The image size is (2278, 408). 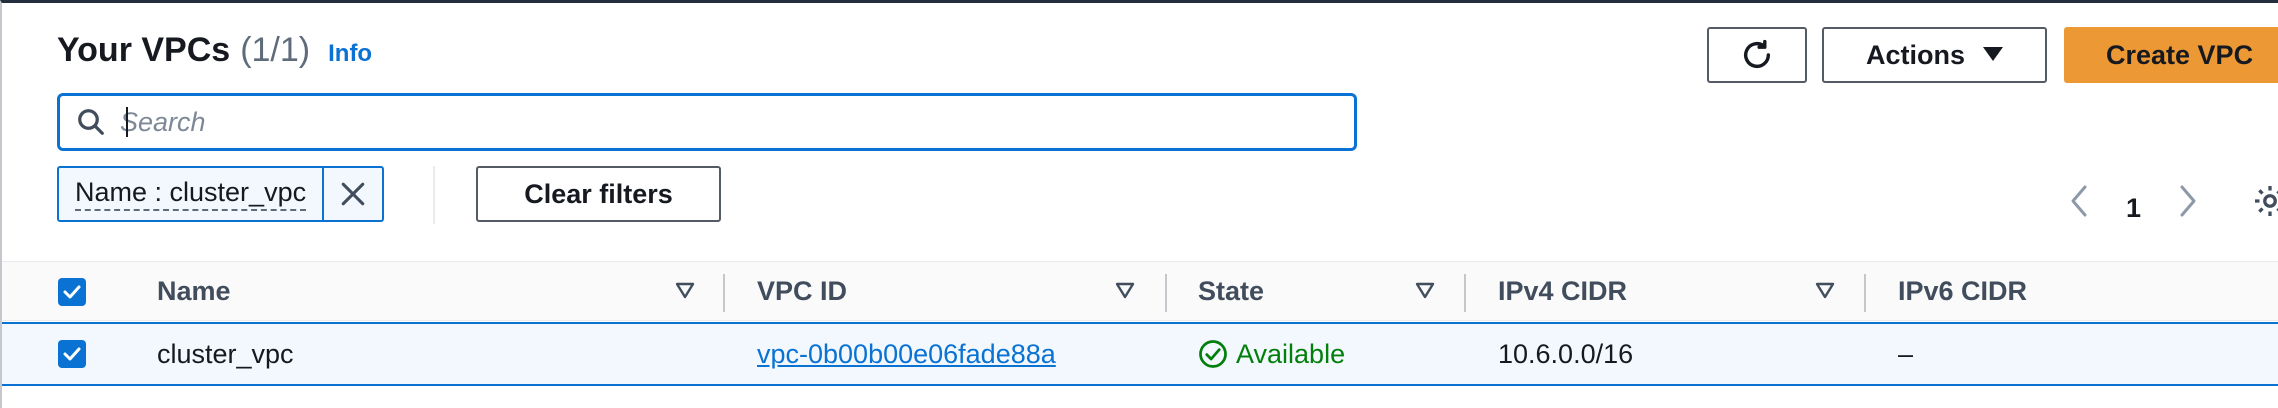 I want to click on status-text: Available, so click(x=1291, y=353).